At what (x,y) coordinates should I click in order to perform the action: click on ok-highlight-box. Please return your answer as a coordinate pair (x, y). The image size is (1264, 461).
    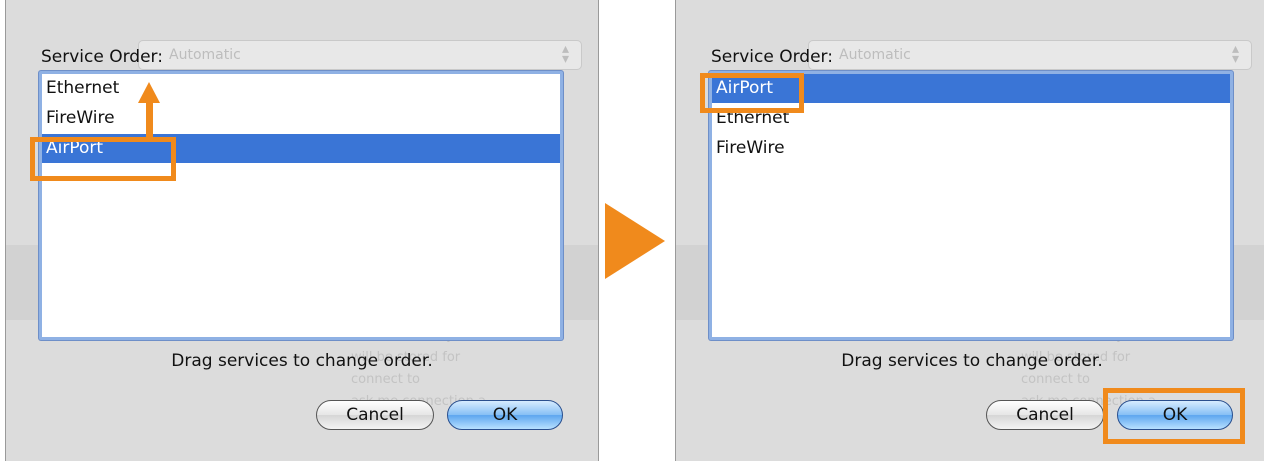
    Looking at the image, I should click on (1174, 416).